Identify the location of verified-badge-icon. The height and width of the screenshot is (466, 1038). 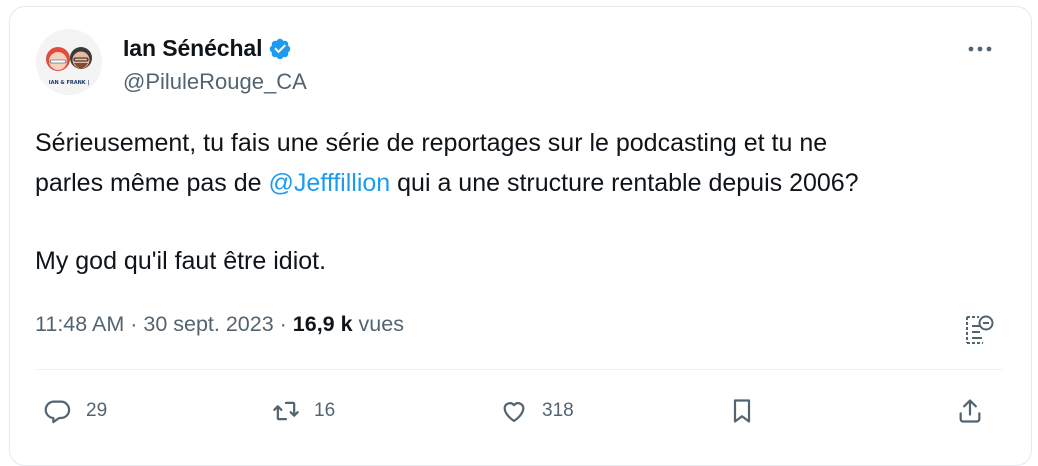
(280, 49).